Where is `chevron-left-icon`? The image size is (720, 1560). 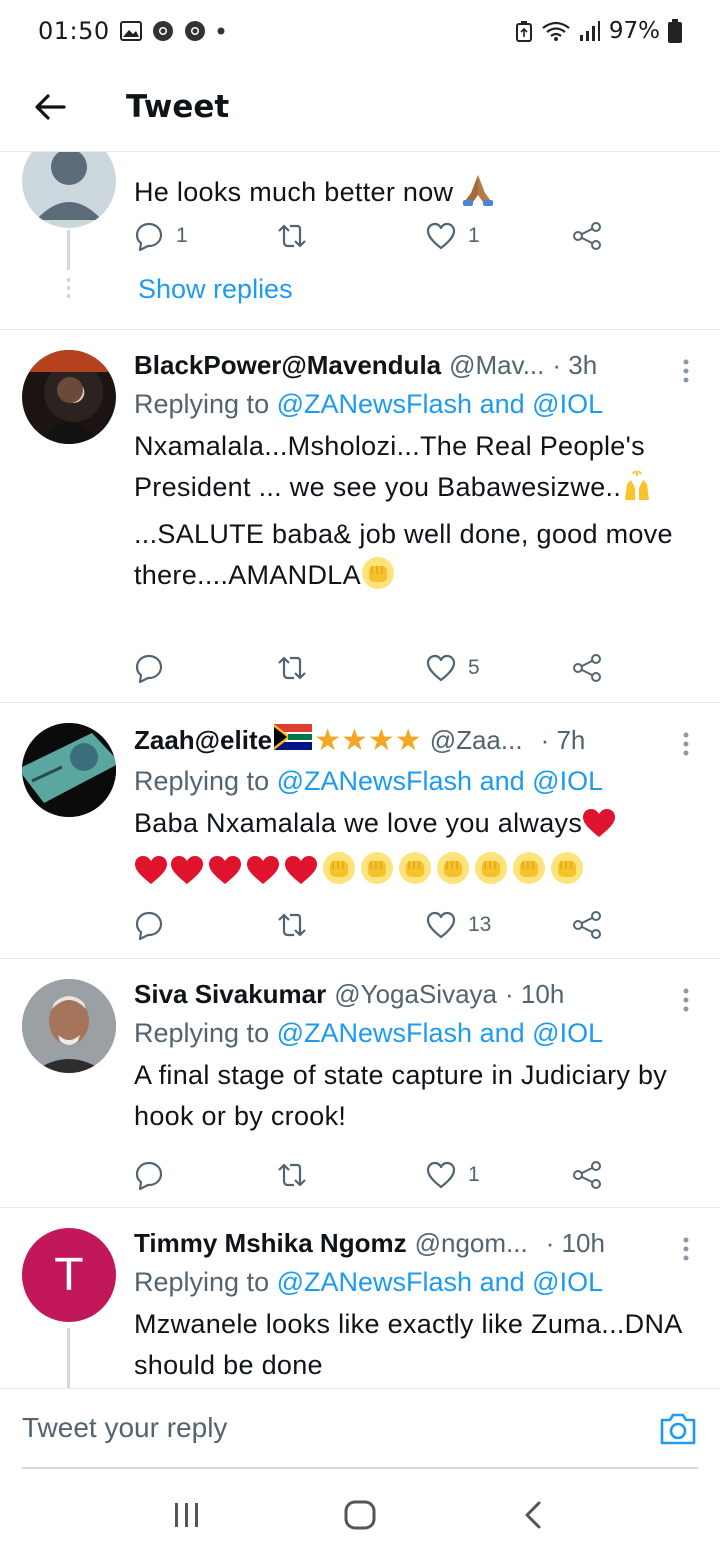
chevron-left-icon is located at coordinates (533, 1515).